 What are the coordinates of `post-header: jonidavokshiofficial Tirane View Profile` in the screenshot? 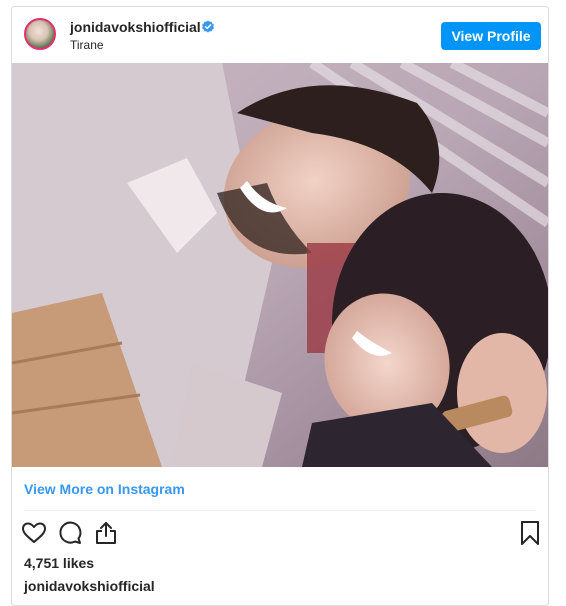 It's located at (280, 35).